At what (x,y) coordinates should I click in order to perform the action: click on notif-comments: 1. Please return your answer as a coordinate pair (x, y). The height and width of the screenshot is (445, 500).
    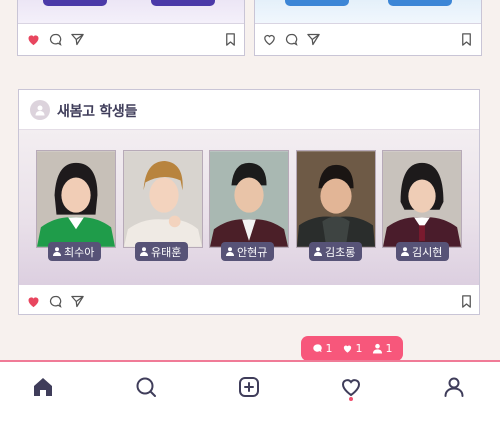
    Looking at the image, I should click on (322, 348).